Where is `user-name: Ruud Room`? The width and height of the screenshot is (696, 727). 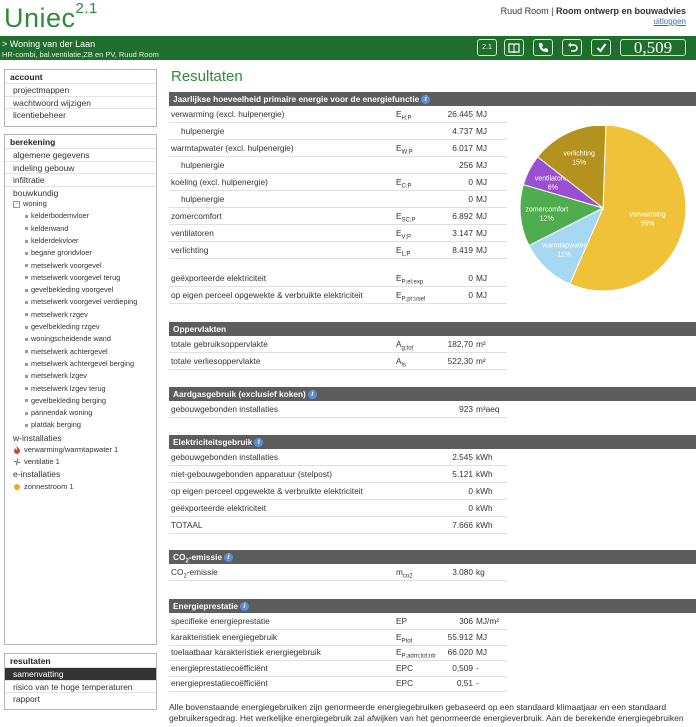
user-name: Ruud Room is located at coordinates (524, 11).